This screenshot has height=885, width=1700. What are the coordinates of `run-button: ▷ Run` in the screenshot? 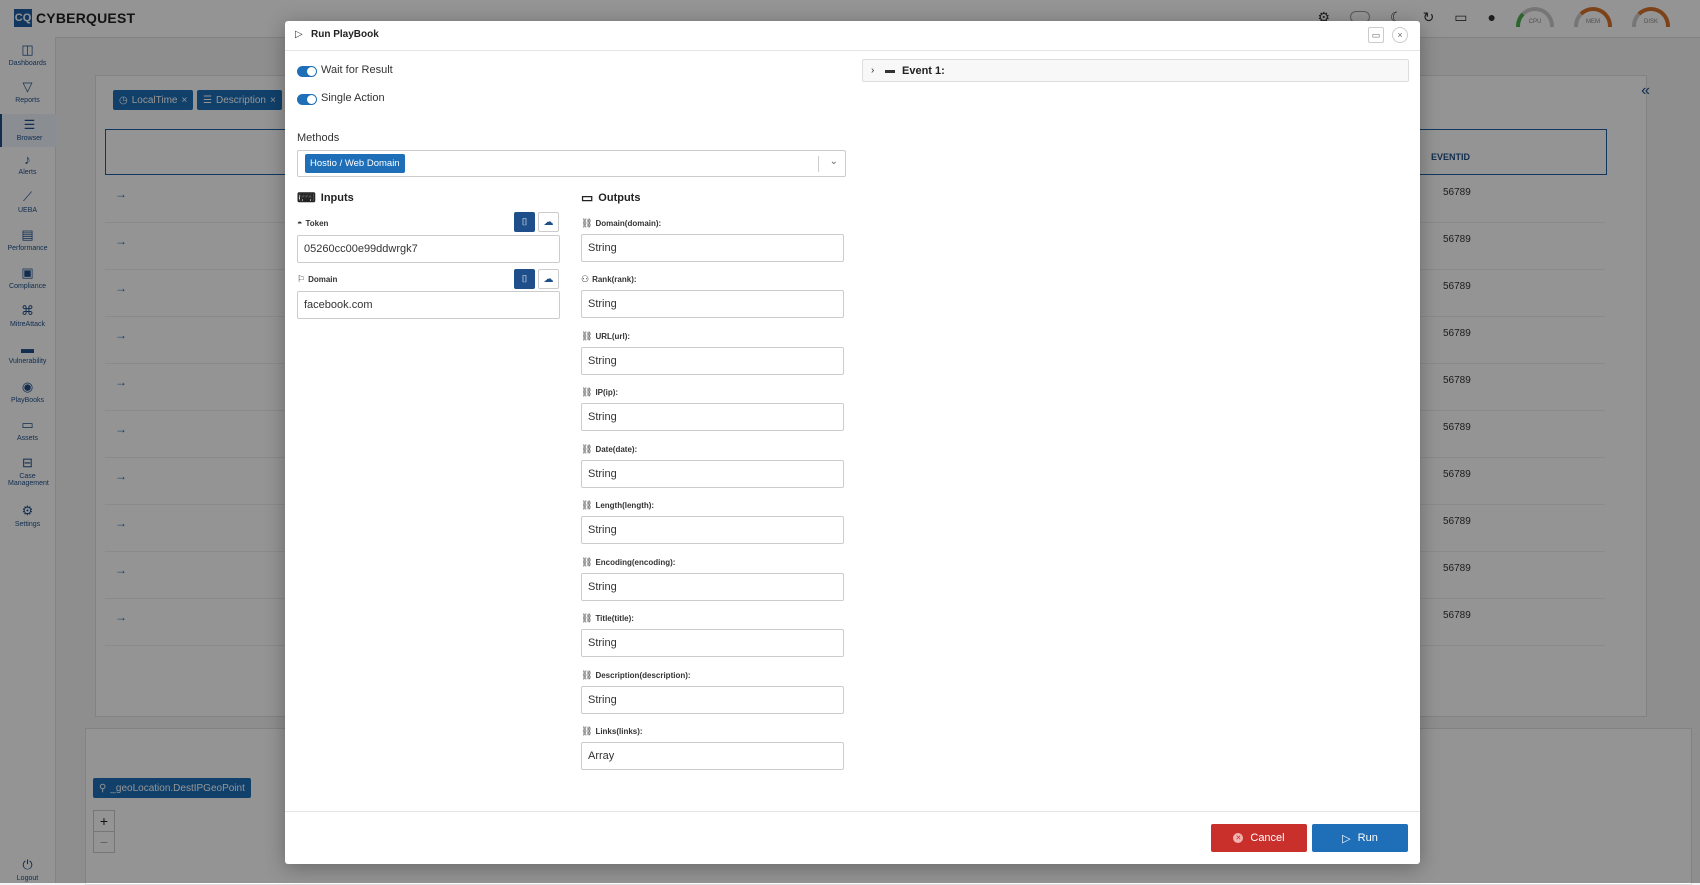 It's located at (1360, 838).